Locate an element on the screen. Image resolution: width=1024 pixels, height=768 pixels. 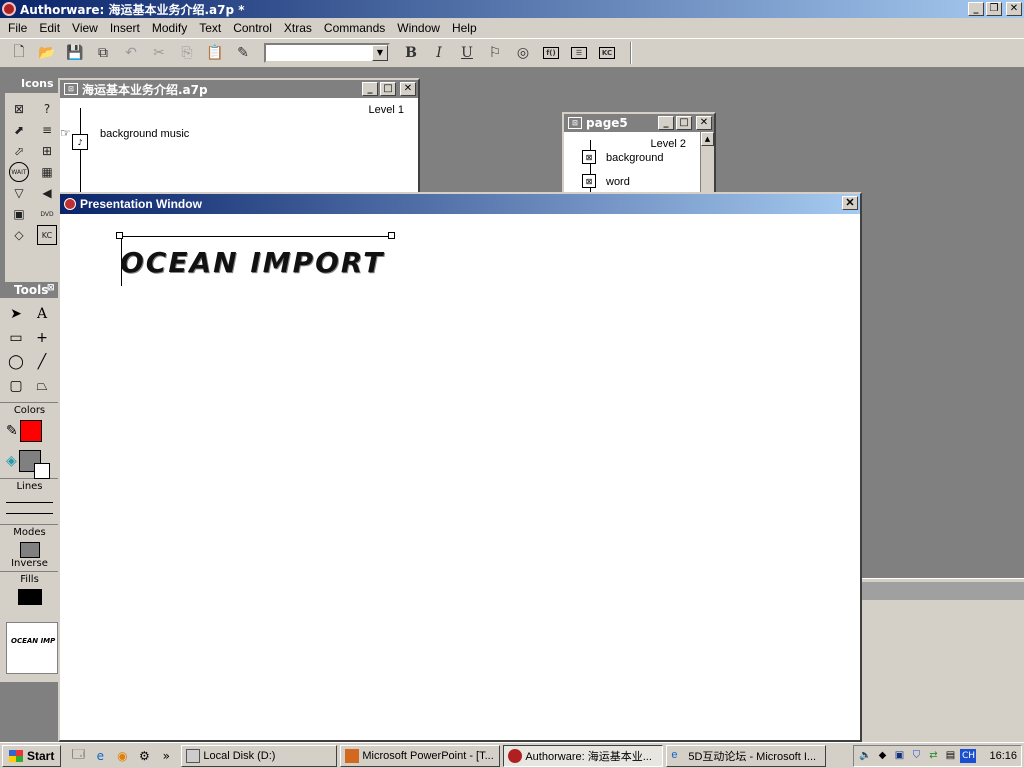
menu-modify: Modify is located at coordinates (169, 28).